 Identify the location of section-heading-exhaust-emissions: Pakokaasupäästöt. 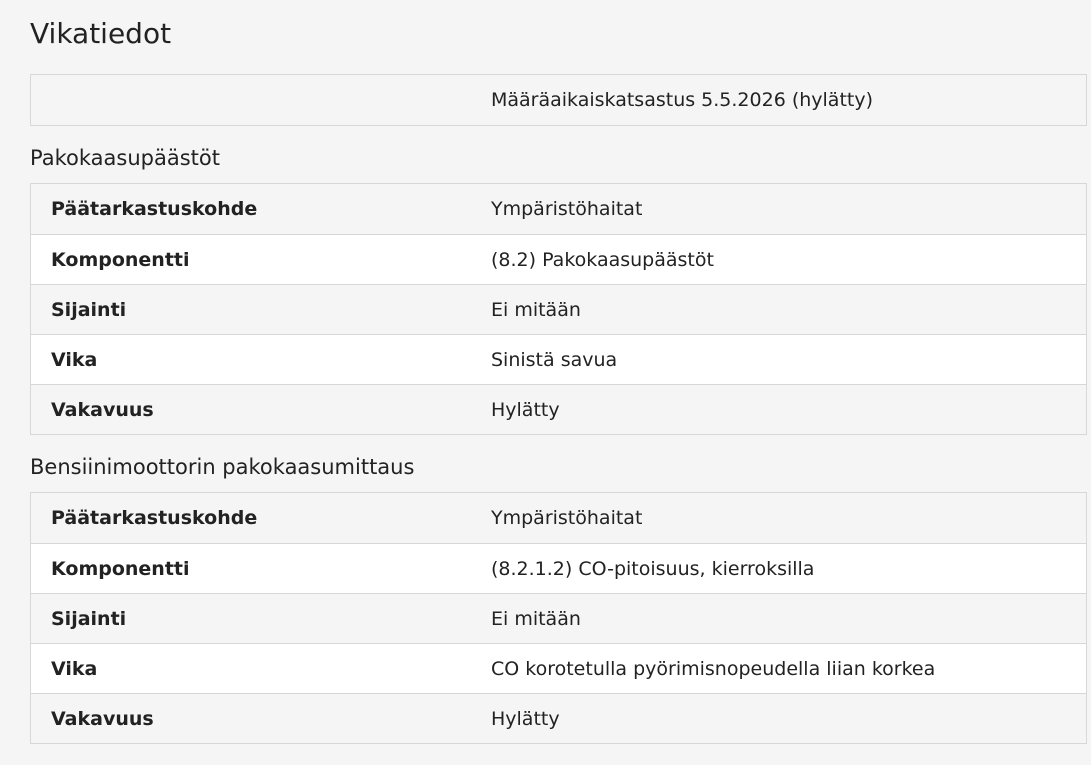
(125, 158).